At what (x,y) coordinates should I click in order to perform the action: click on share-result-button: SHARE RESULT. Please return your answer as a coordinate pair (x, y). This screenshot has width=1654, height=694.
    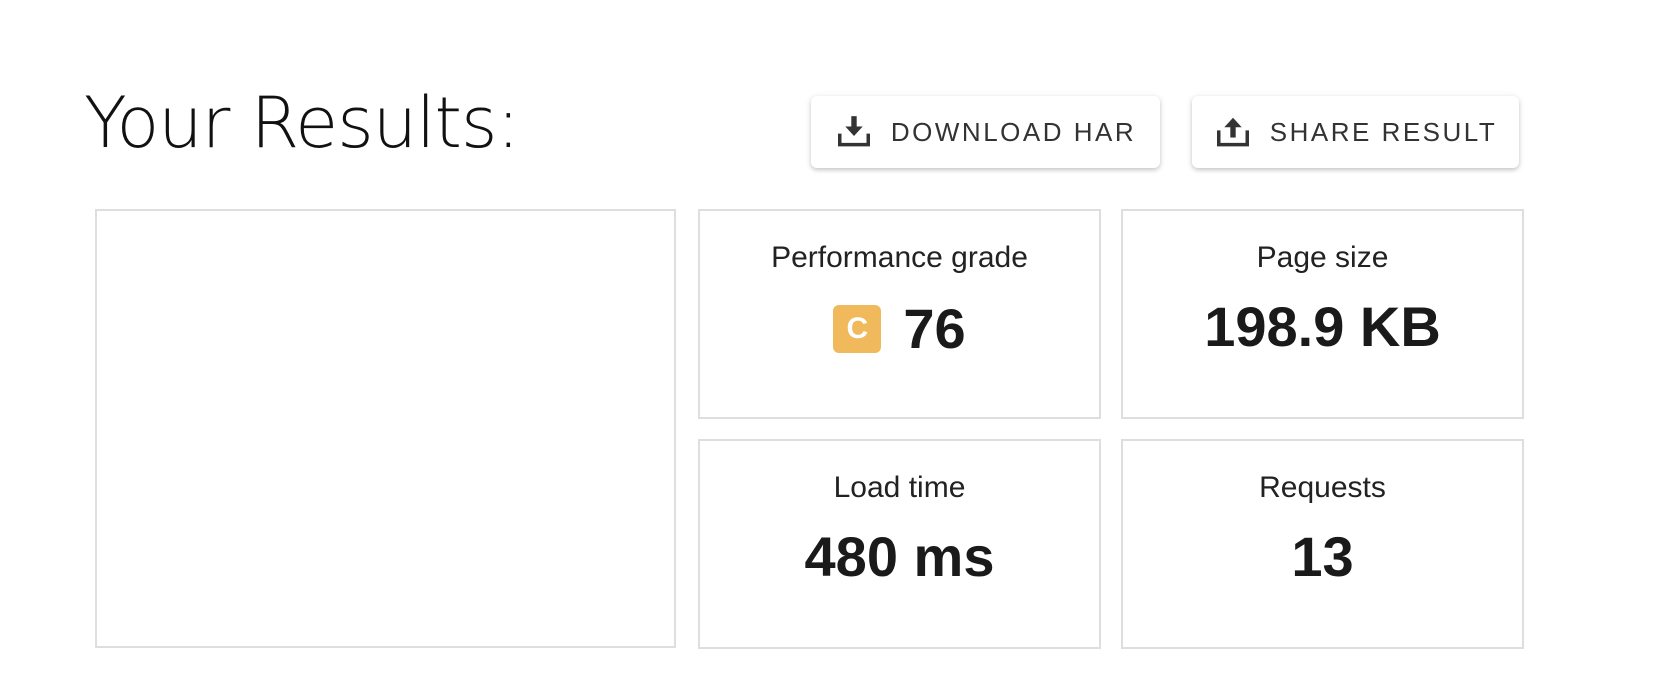
    Looking at the image, I should click on (1355, 132).